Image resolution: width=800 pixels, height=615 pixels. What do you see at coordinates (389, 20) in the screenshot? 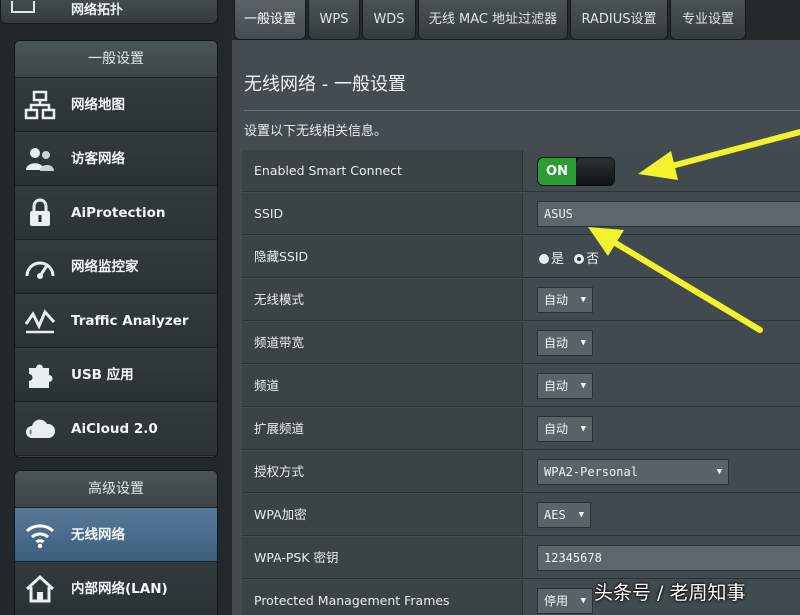
I see `tab-wds: WDS` at bounding box center [389, 20].